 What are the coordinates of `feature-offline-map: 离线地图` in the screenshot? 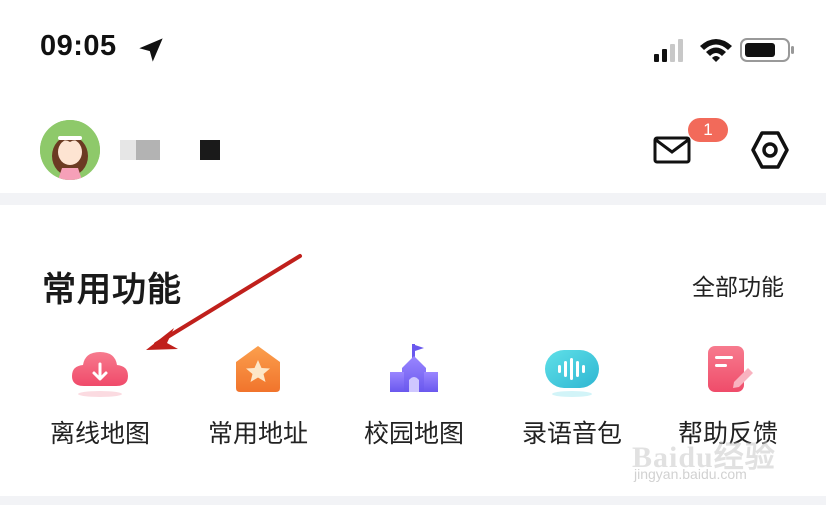 It's located at (100, 395).